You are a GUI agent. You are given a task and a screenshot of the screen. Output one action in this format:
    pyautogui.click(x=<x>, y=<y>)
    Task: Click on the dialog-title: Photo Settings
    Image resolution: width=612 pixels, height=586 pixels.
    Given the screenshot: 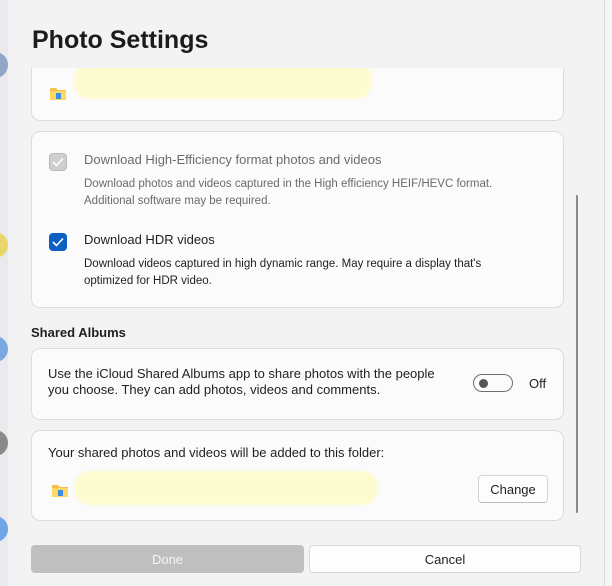 What is the action you would take?
    pyautogui.click(x=120, y=40)
    